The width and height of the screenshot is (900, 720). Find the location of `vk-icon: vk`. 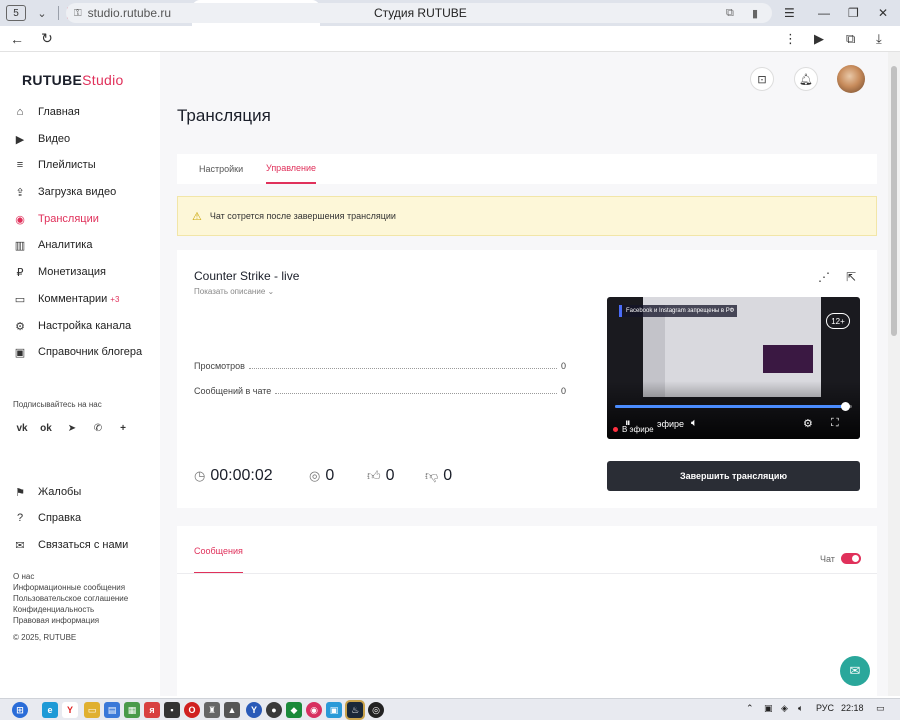

vk-icon: vk is located at coordinates (22, 428).